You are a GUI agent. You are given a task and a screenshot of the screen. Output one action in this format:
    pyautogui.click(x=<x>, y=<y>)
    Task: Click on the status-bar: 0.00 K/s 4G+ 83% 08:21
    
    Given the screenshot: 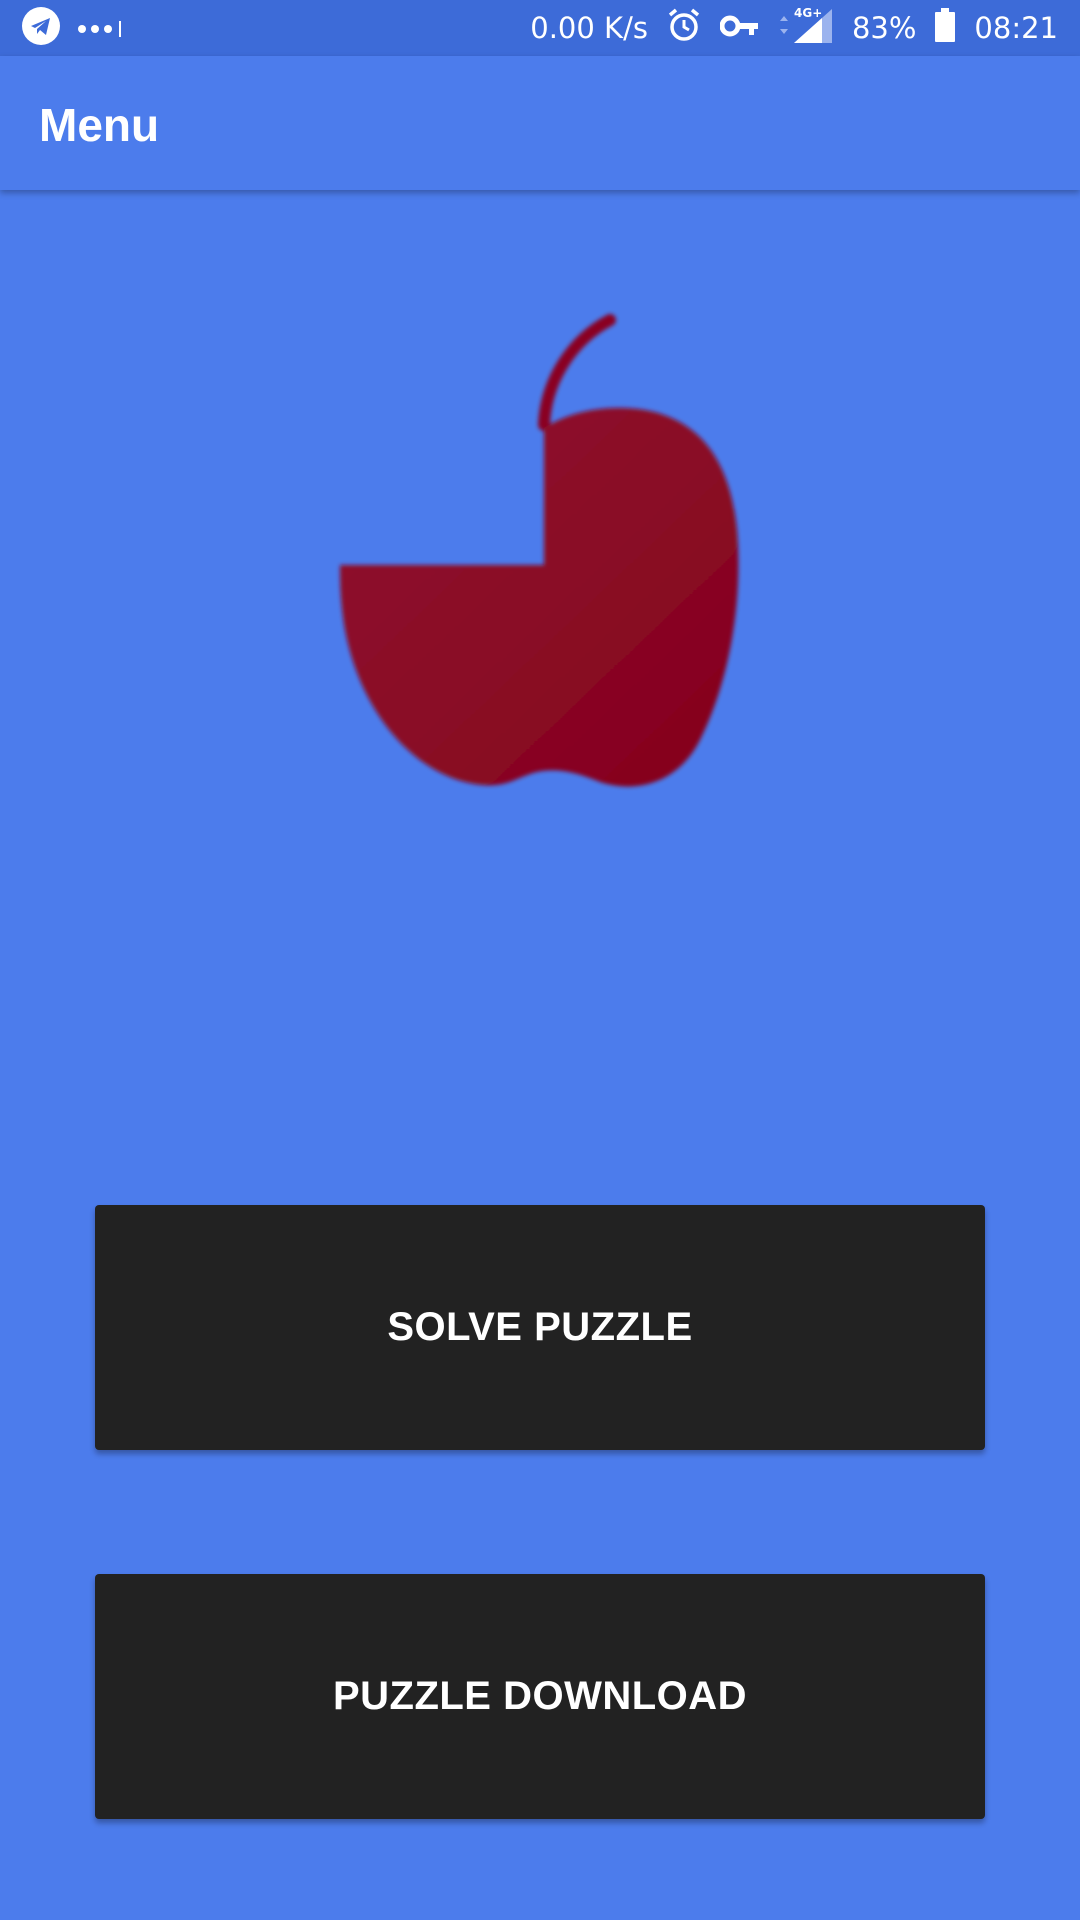 What is the action you would take?
    pyautogui.click(x=540, y=28)
    